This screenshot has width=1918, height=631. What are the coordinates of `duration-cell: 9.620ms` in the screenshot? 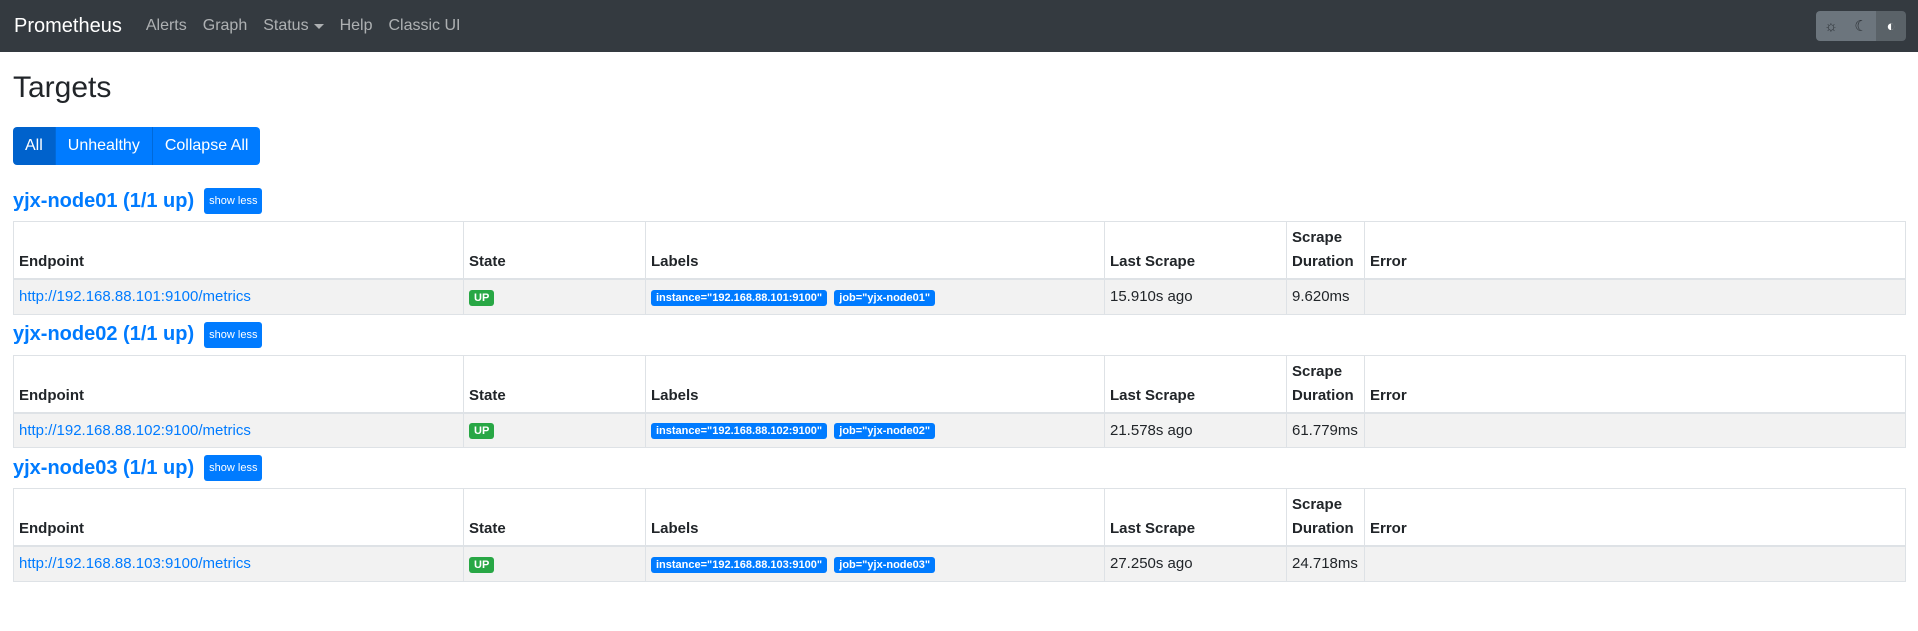 It's located at (1325, 296).